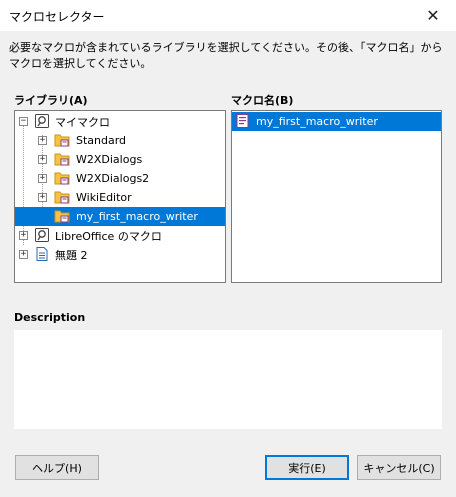  I want to click on tree-item-label: my_first_macro_writer, so click(137, 216).